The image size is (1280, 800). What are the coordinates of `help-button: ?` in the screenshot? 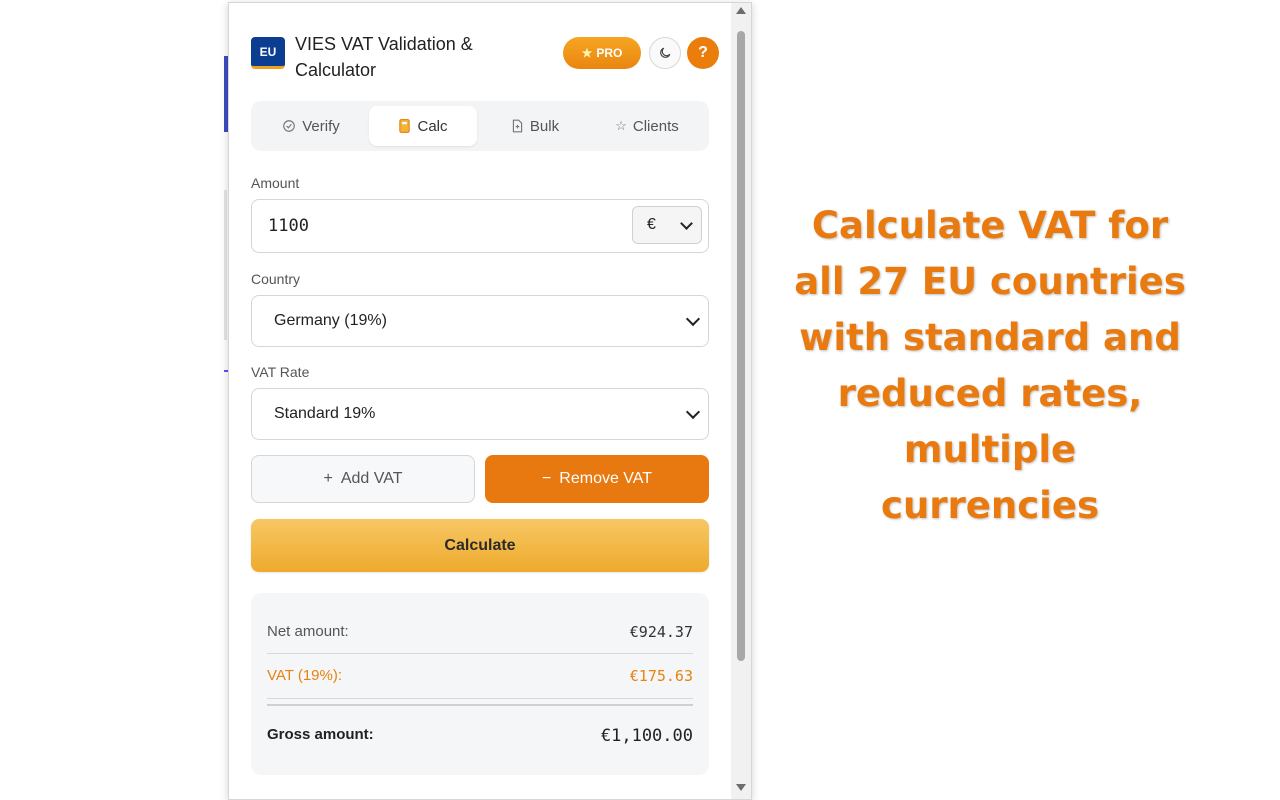 It's located at (703, 53).